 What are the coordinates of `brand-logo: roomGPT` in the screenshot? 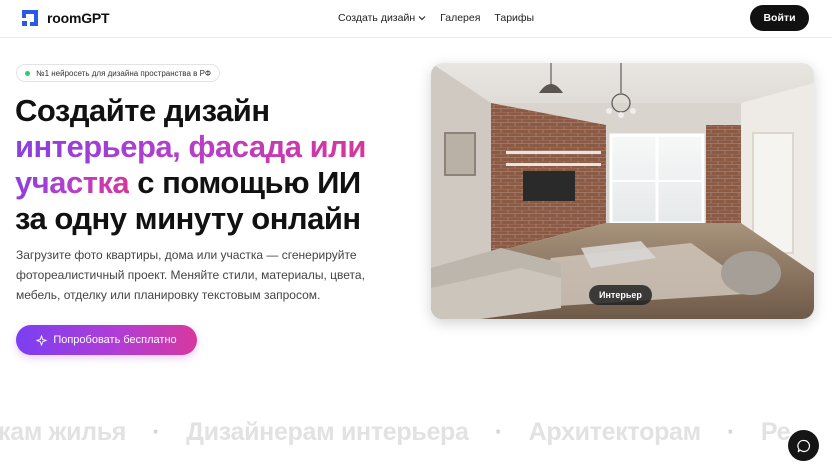 It's located at (65, 18).